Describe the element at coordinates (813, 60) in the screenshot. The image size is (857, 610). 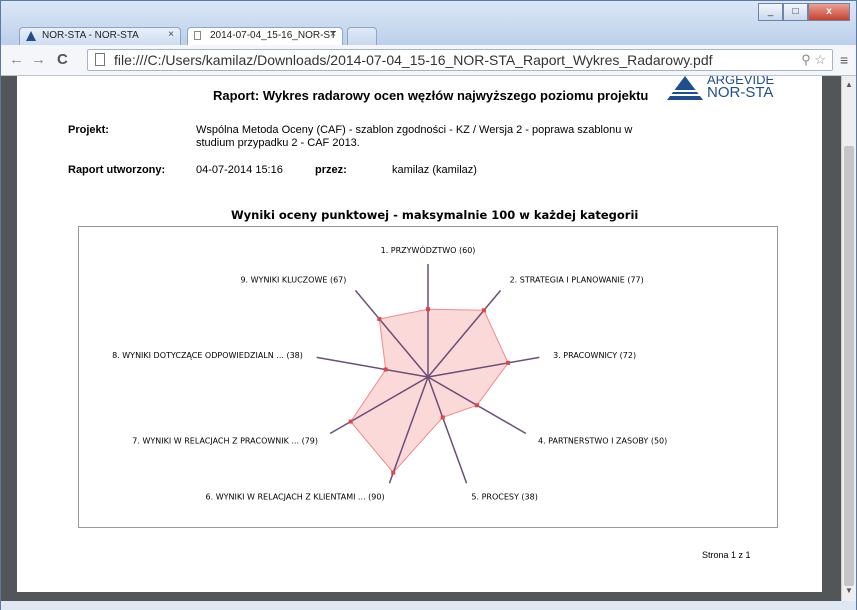
I see `zoom-star-icons: ⚲ ☆` at that location.